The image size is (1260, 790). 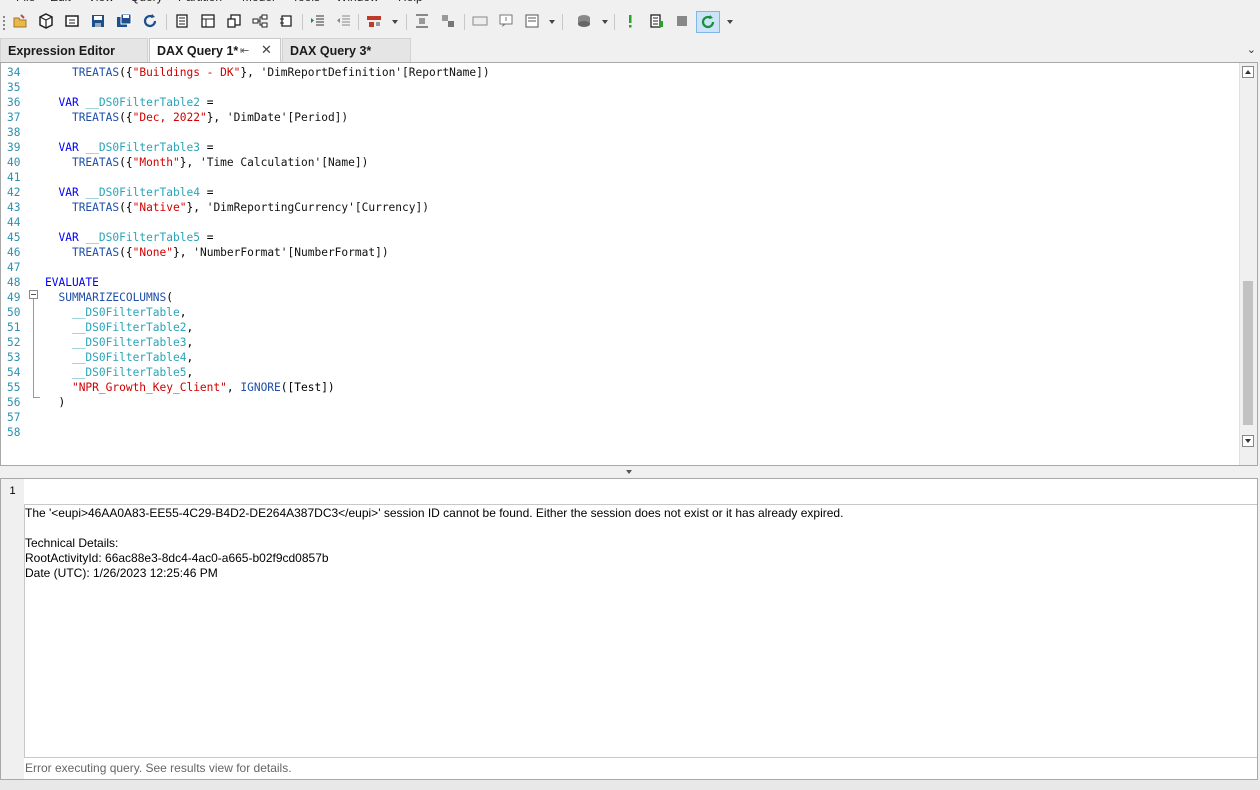 I want to click on tab-dax-query-3: DAX Query 3*, so click(x=346, y=50).